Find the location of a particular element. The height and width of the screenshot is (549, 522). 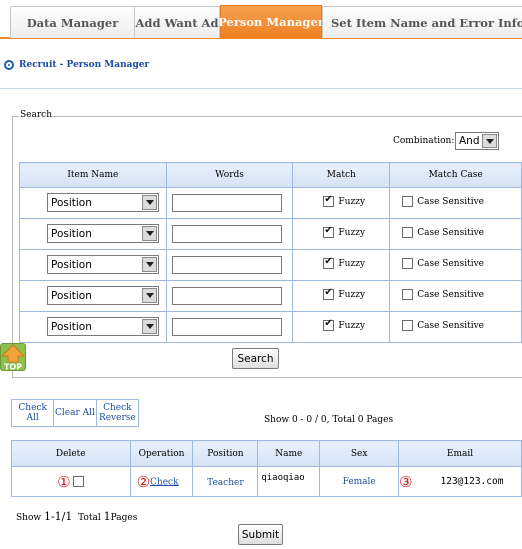

showing-summary: Show 0 - 0 / 0, Total 0 Pages is located at coordinates (329, 420).